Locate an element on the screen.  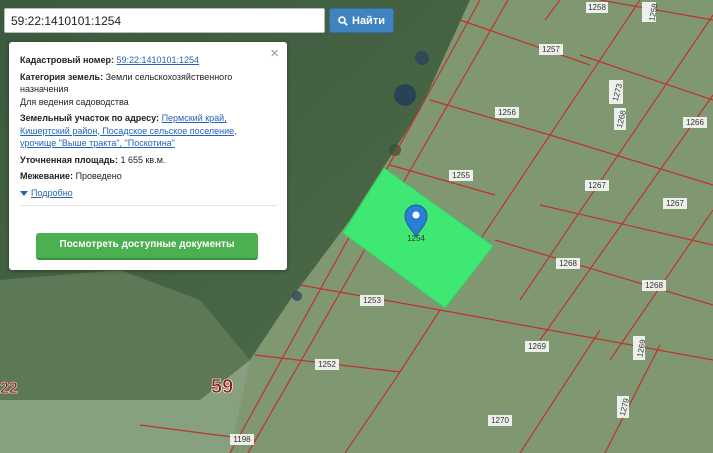
parcel-label: 1269 is located at coordinates (537, 346).